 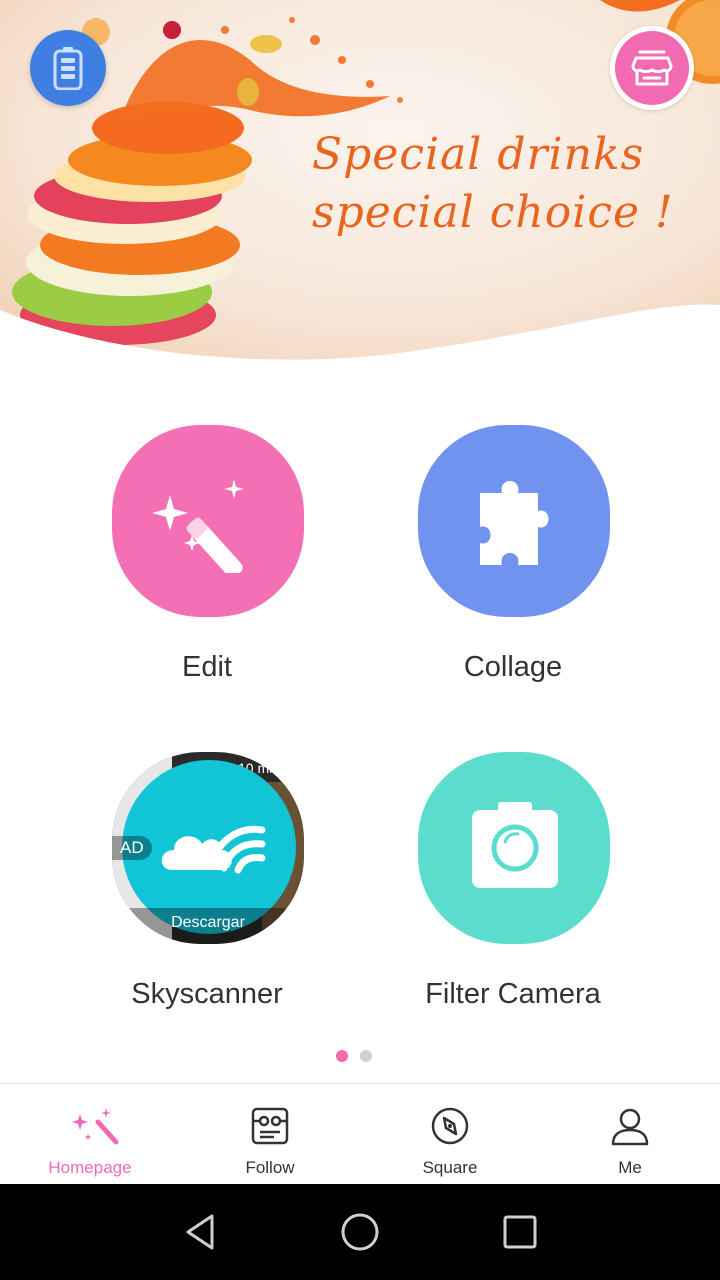 What do you see at coordinates (90, 1167) in the screenshot?
I see `nav-label-homepage: Homepage` at bounding box center [90, 1167].